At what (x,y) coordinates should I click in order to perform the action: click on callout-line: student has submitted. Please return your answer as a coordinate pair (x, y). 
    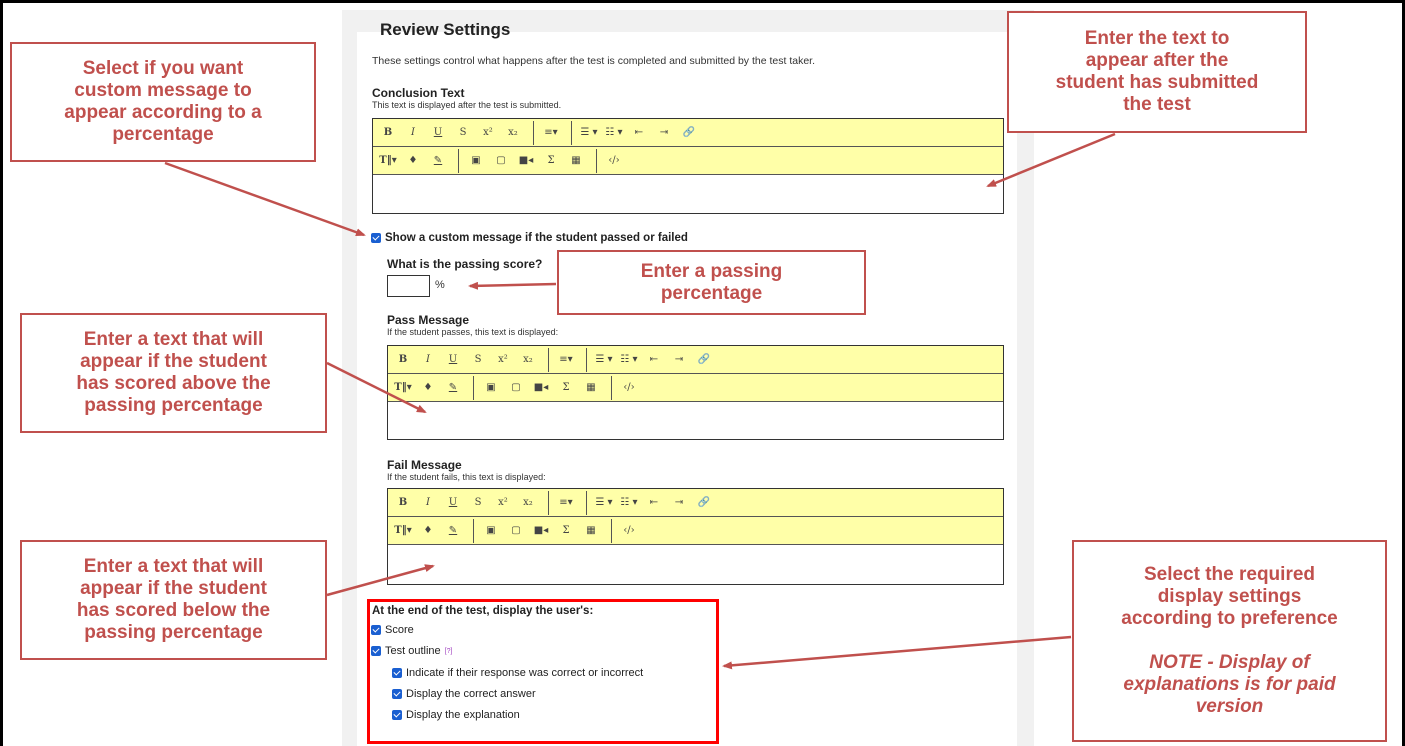
    Looking at the image, I should click on (1157, 82).